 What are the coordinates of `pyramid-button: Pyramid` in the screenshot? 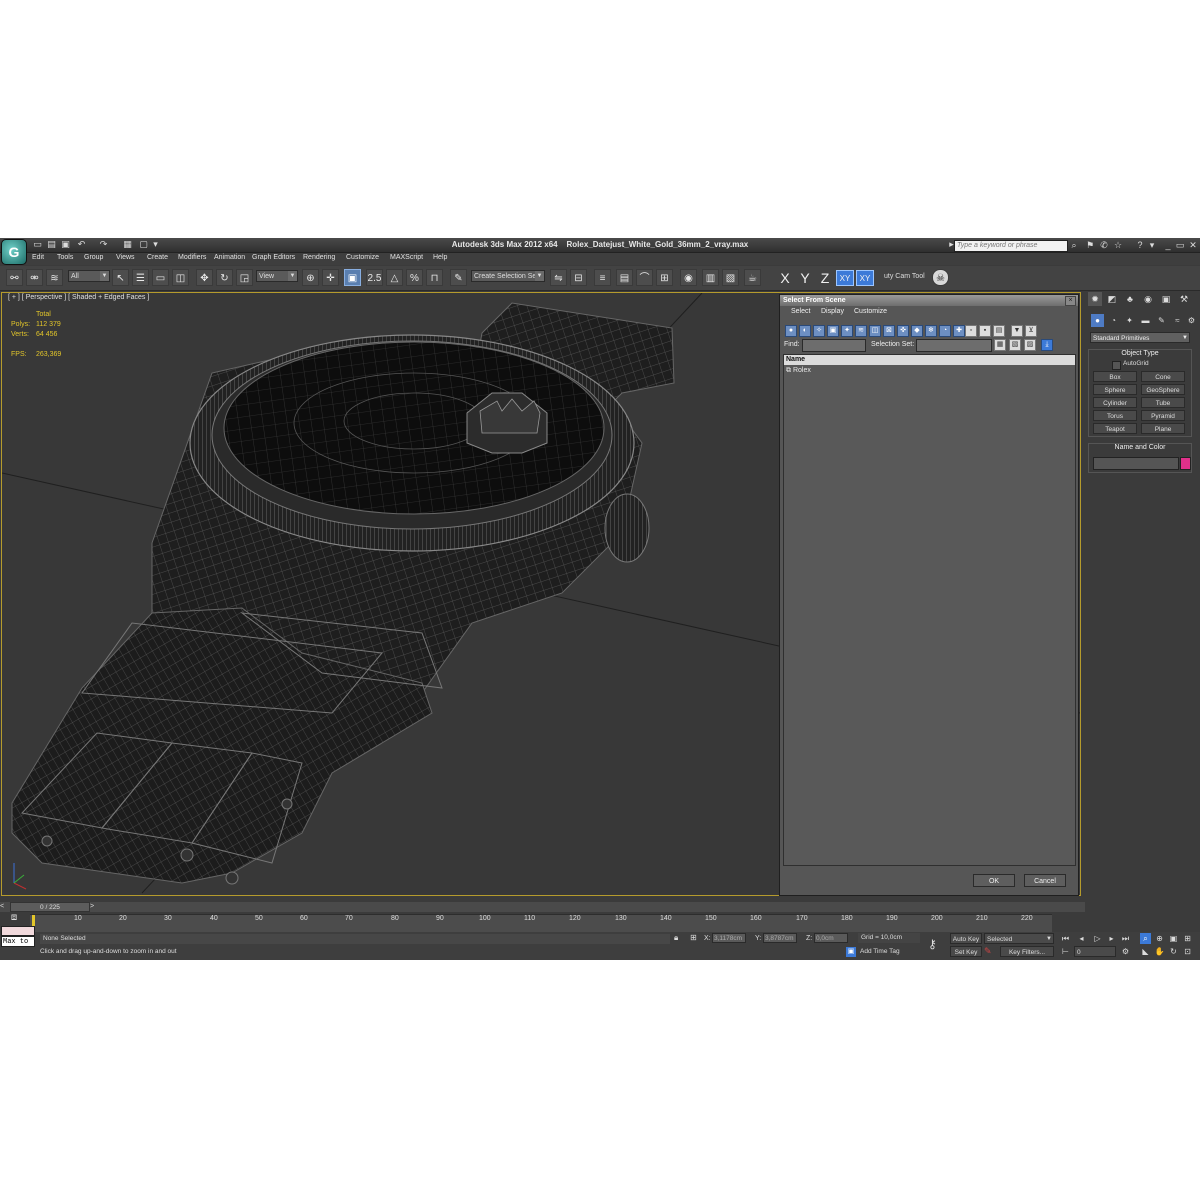 It's located at (1163, 415).